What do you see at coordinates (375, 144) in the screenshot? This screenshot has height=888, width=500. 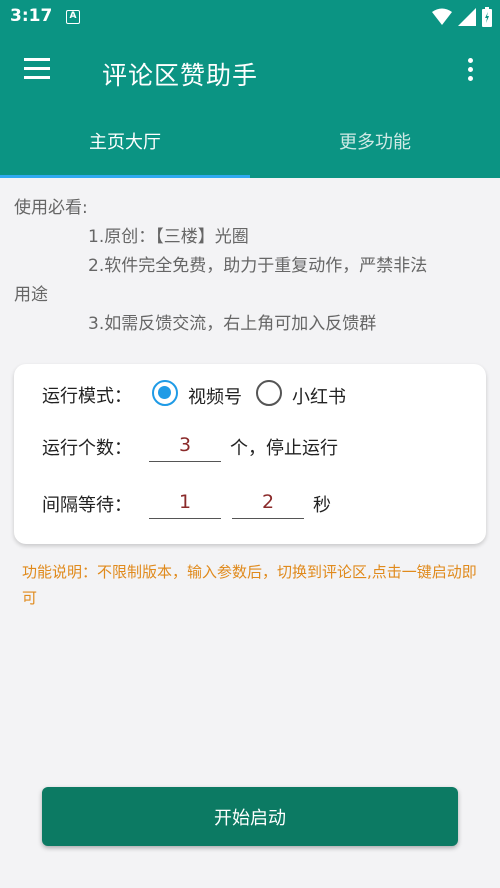 I see `tab-more-features: 更多功能` at bounding box center [375, 144].